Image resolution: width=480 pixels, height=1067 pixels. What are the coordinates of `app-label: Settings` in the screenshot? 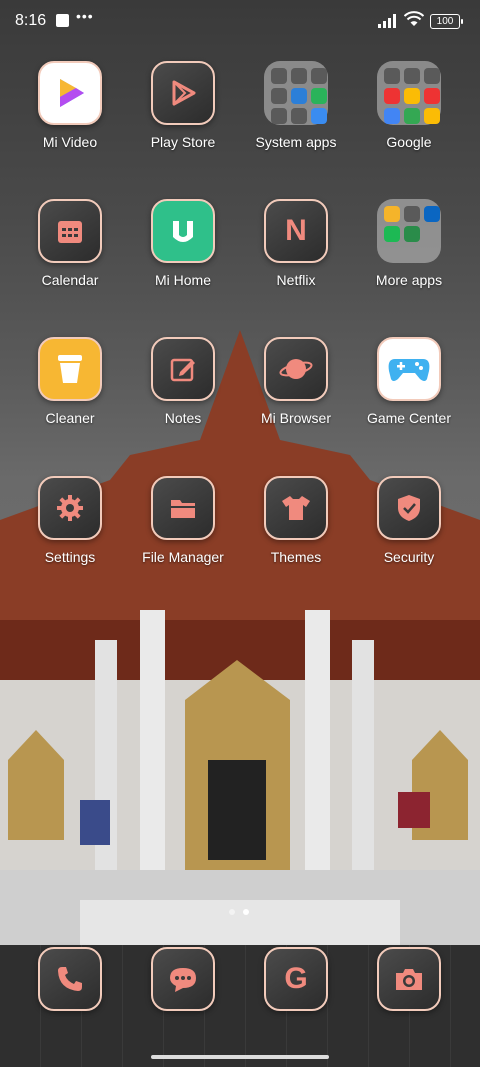 It's located at (70, 557).